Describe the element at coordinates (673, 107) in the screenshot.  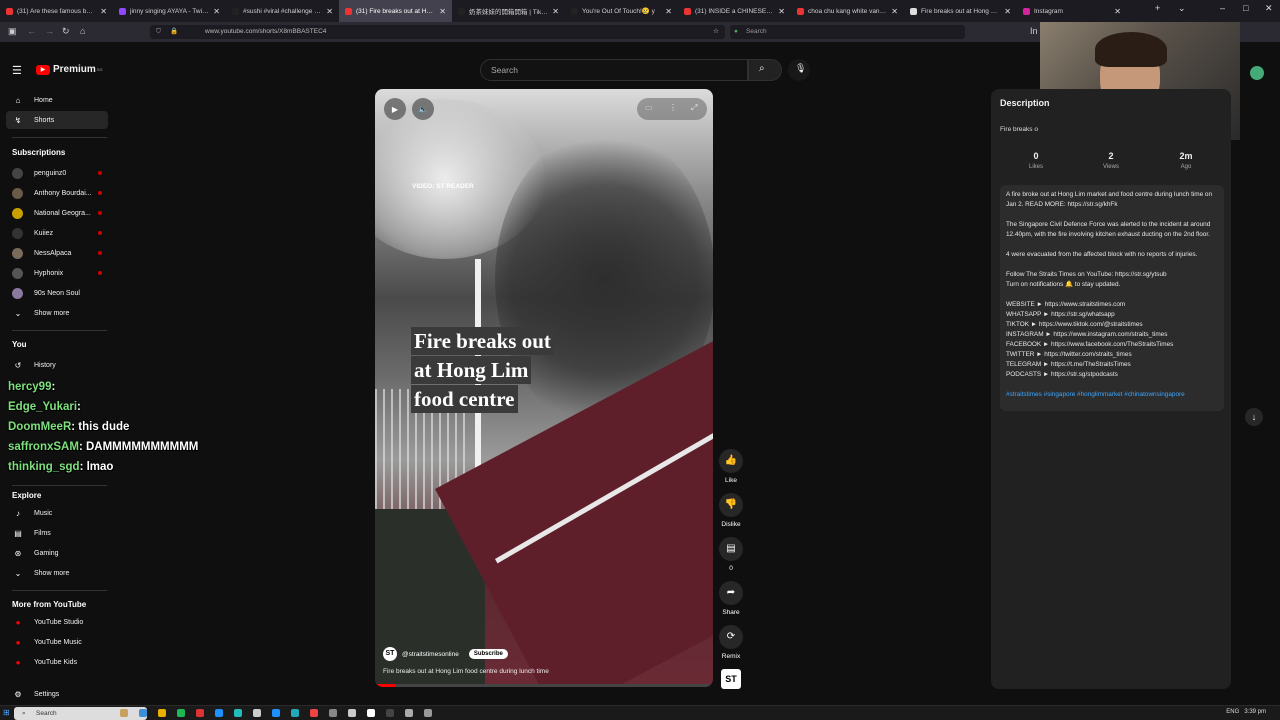
I see `more-options-icon: ⋮` at that location.